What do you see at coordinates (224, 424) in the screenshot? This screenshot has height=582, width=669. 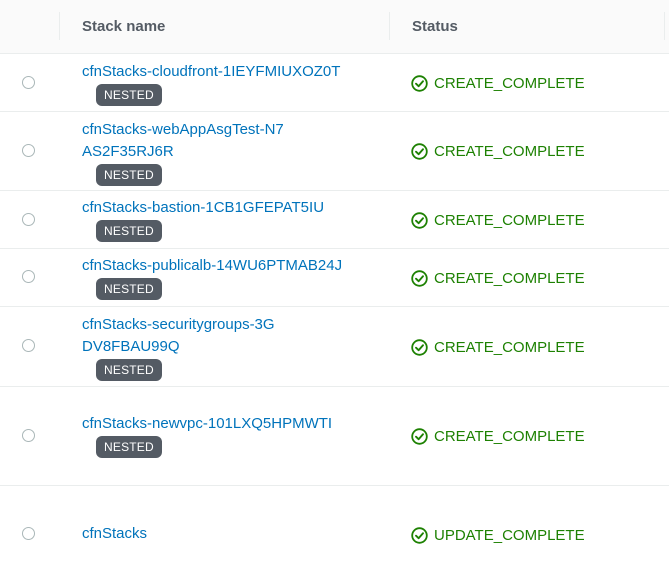 I see `stack-name-link: cfnStacks-newvpc-101LXQ5HPMWTI` at bounding box center [224, 424].